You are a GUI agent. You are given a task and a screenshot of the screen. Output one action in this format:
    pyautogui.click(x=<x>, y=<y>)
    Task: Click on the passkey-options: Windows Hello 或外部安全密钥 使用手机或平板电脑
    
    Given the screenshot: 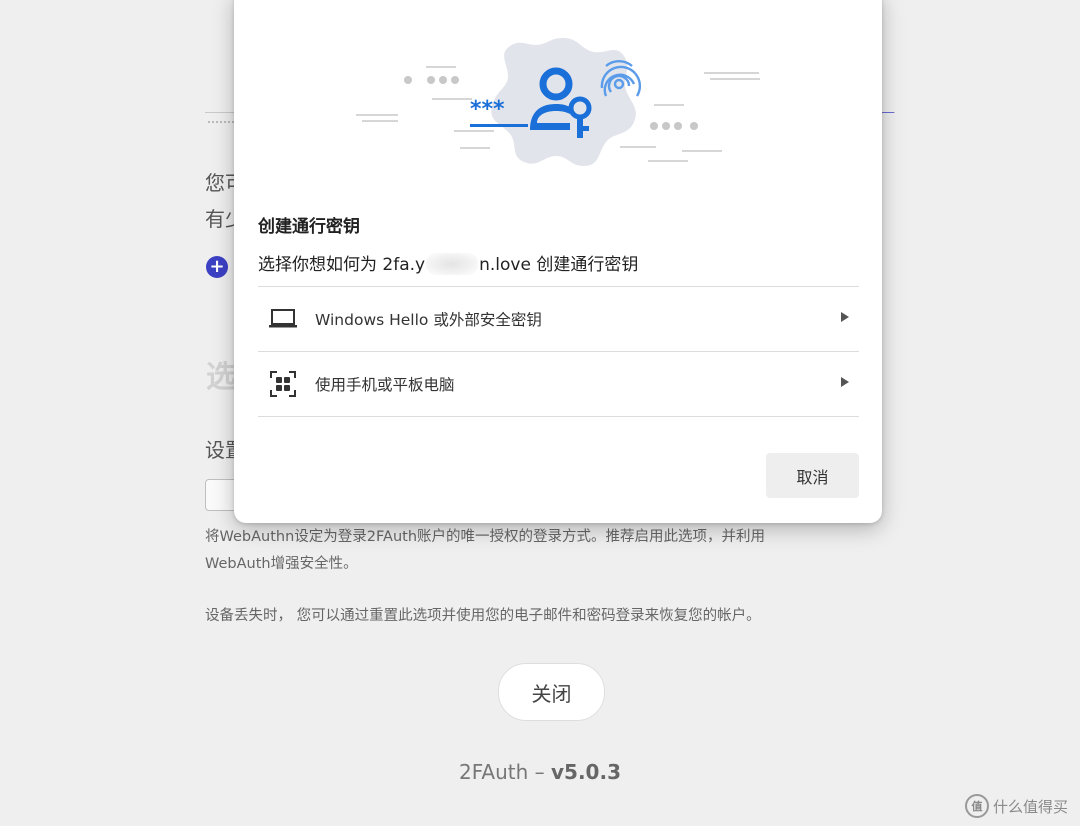 What is the action you would take?
    pyautogui.click(x=558, y=351)
    